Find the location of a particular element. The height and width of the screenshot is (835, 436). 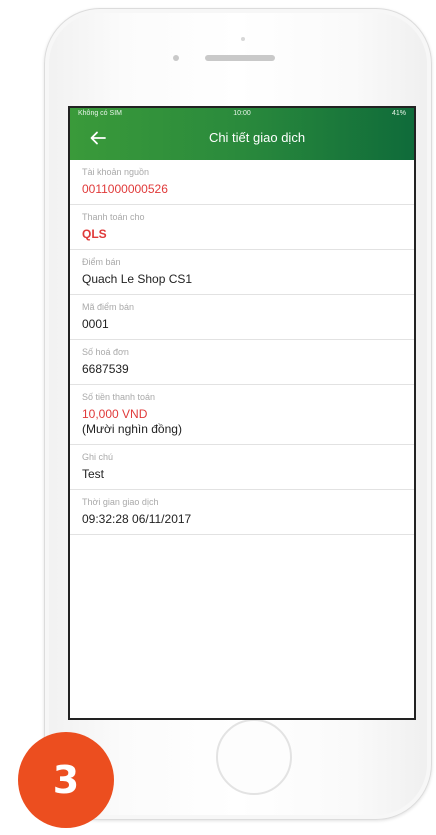

field-pay-to: Thanh toán cho QLS is located at coordinates (242, 227).